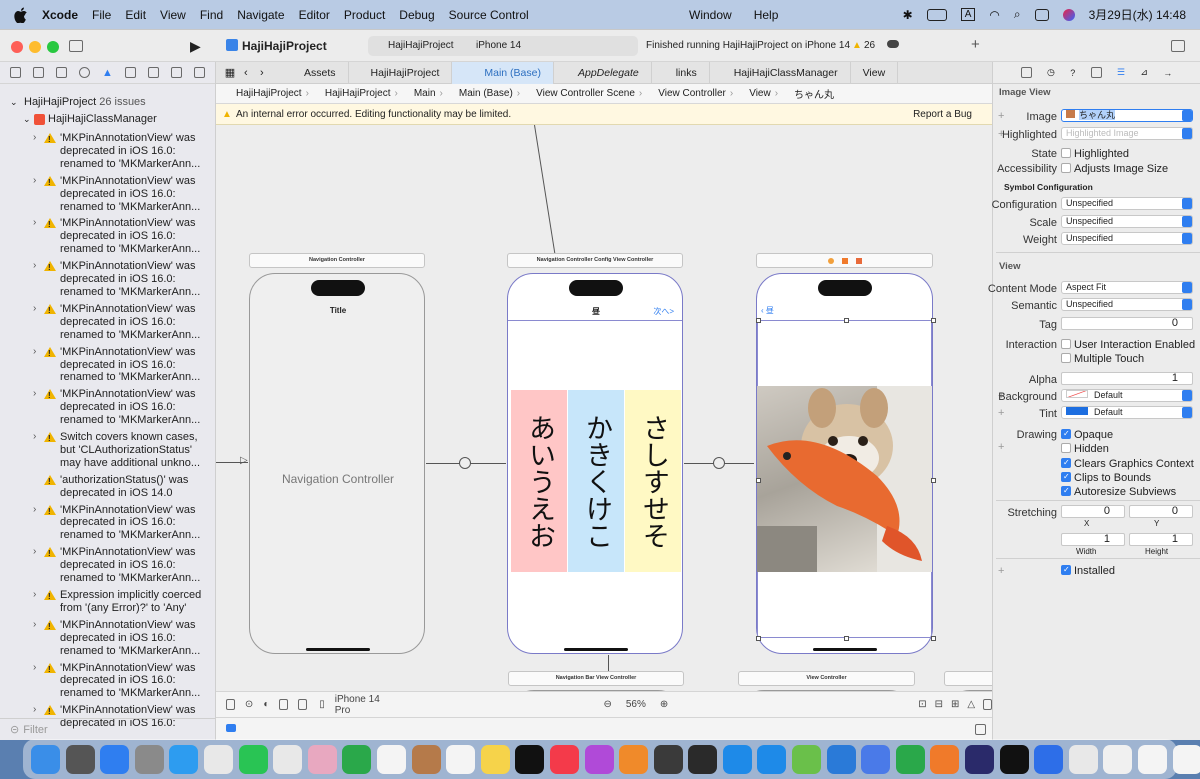 The width and height of the screenshot is (1200, 779). Describe the element at coordinates (971, 704) in the screenshot. I see `resolve-icon: △` at that location.